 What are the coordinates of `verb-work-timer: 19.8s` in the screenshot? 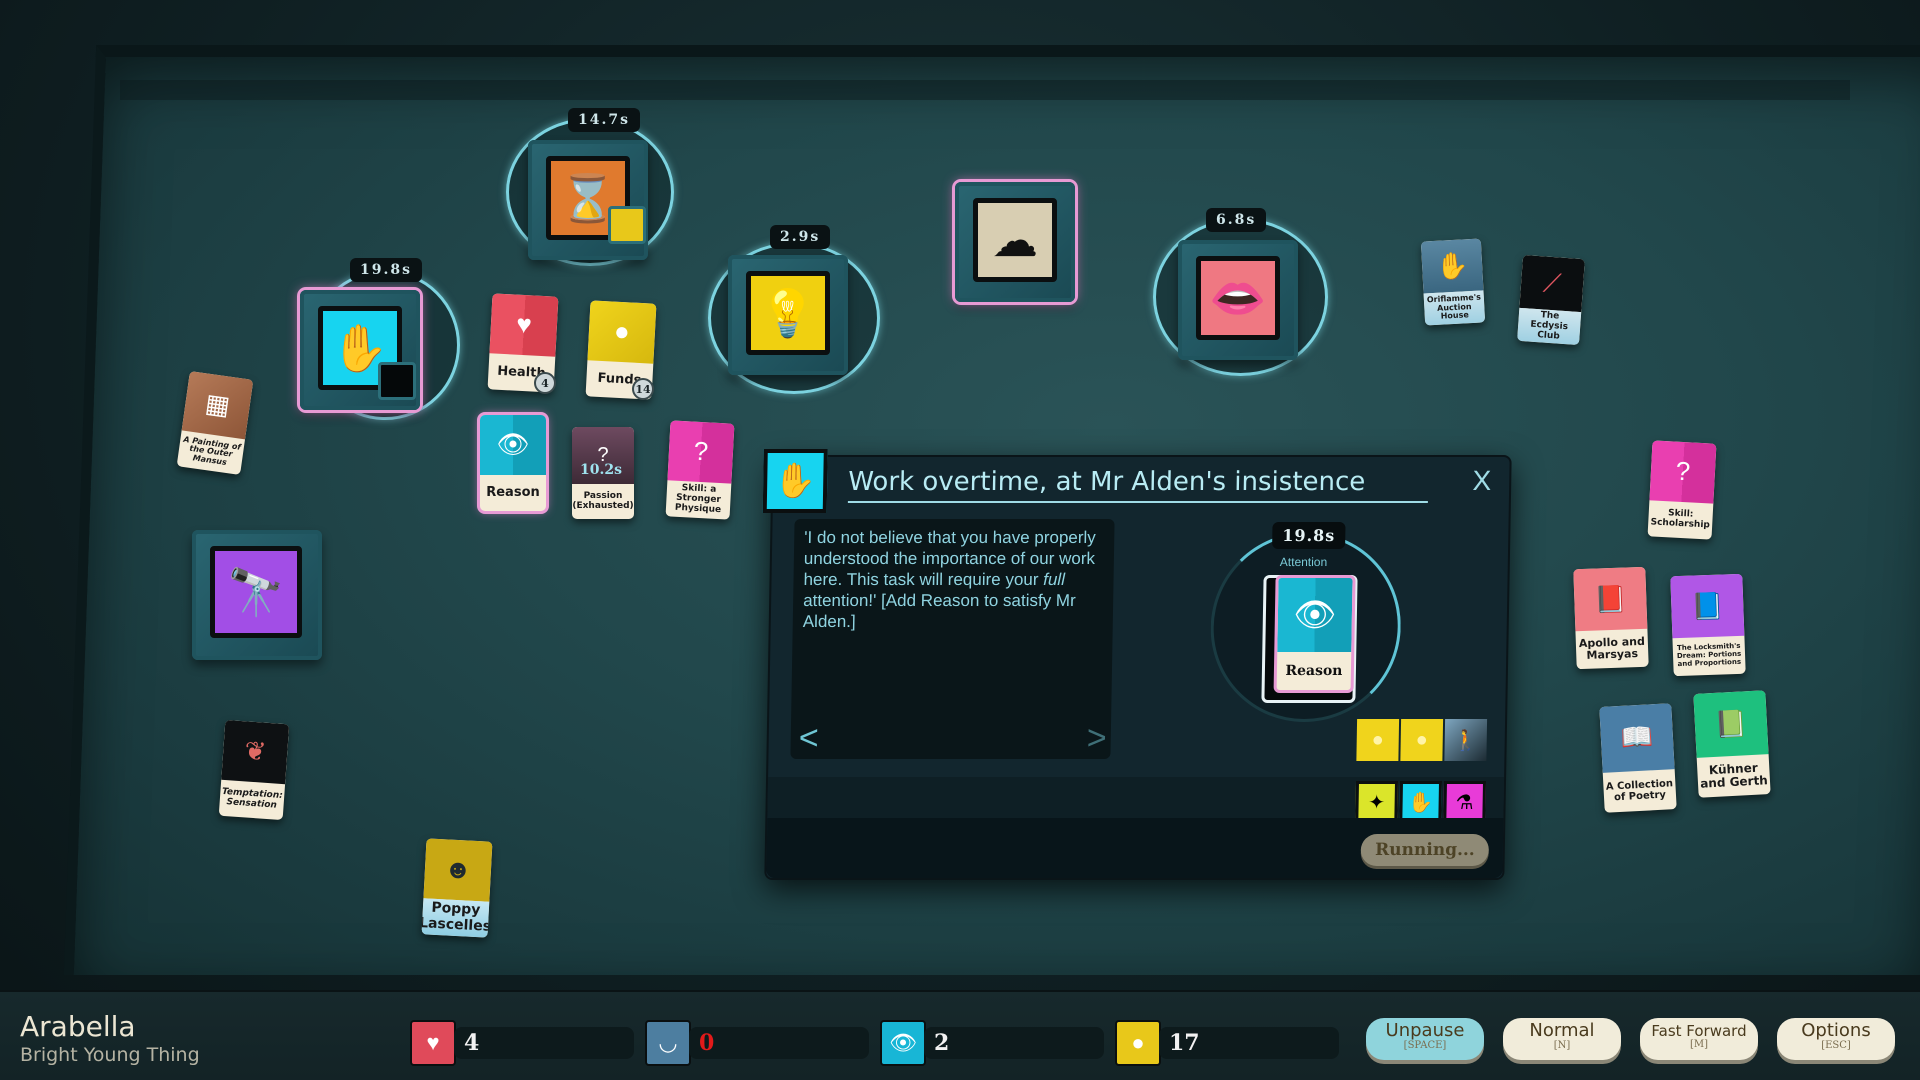 It's located at (386, 270).